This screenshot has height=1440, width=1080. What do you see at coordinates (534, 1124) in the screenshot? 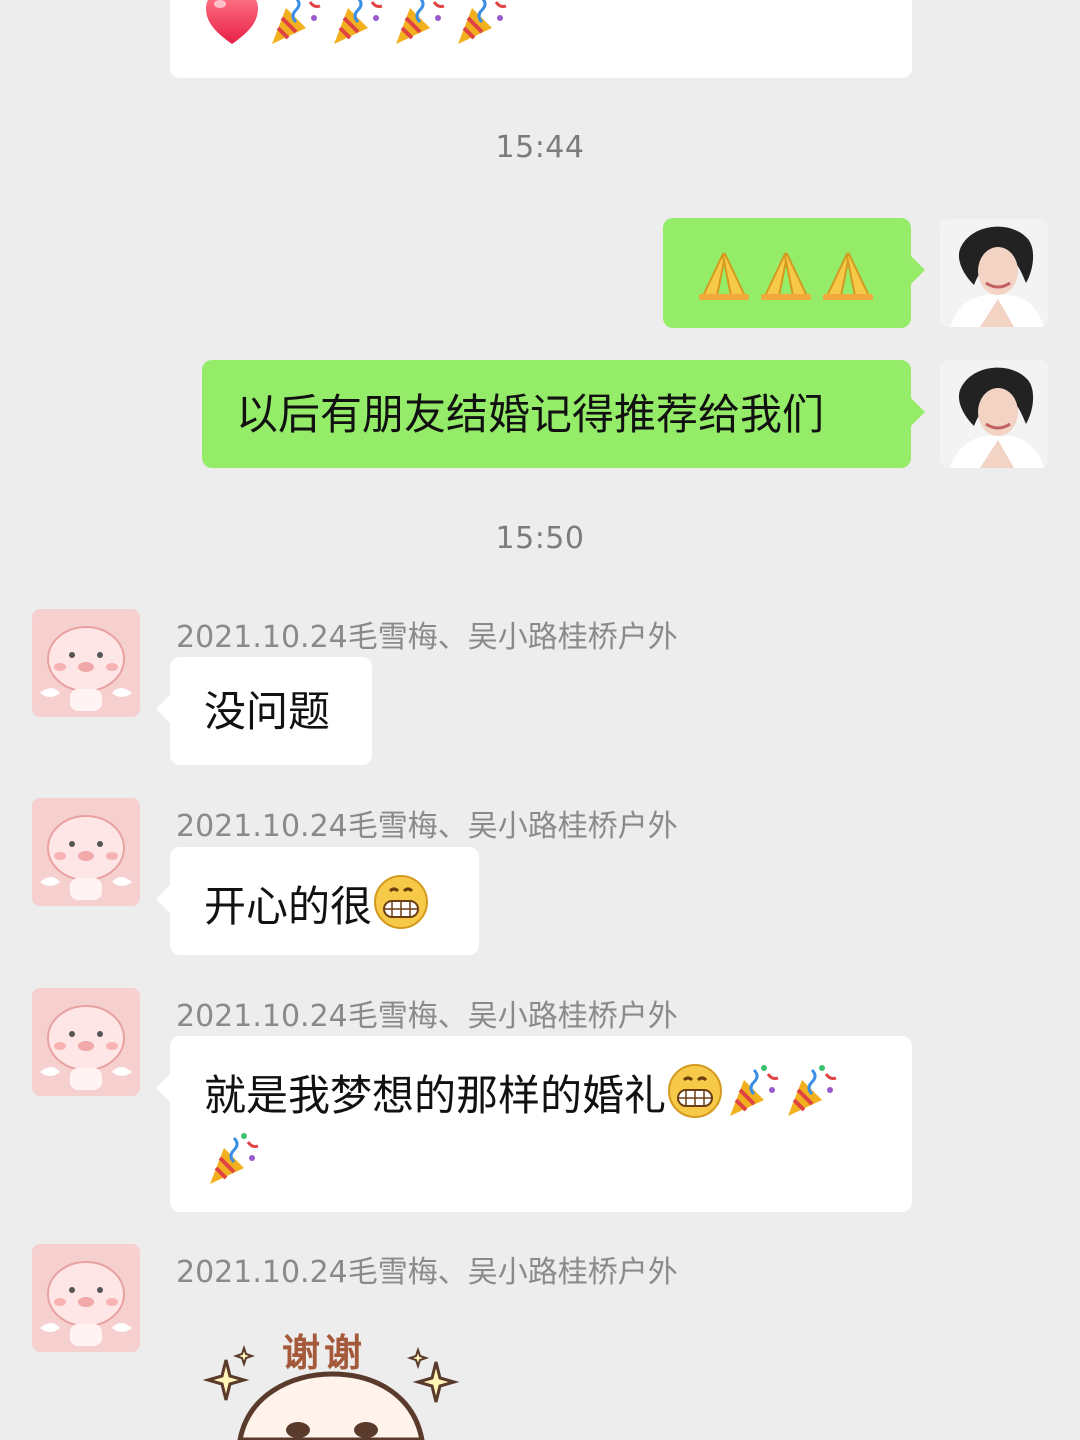
I see `incoming-message-bubble: 就是我梦想的那样的婚礼` at bounding box center [534, 1124].